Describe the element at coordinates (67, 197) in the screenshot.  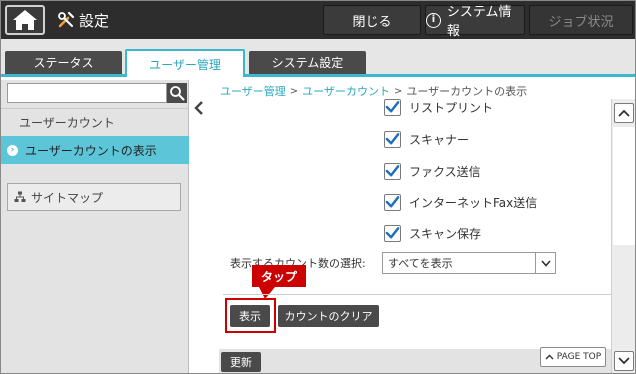
I see `sitemap-label: サイトマップ` at that location.